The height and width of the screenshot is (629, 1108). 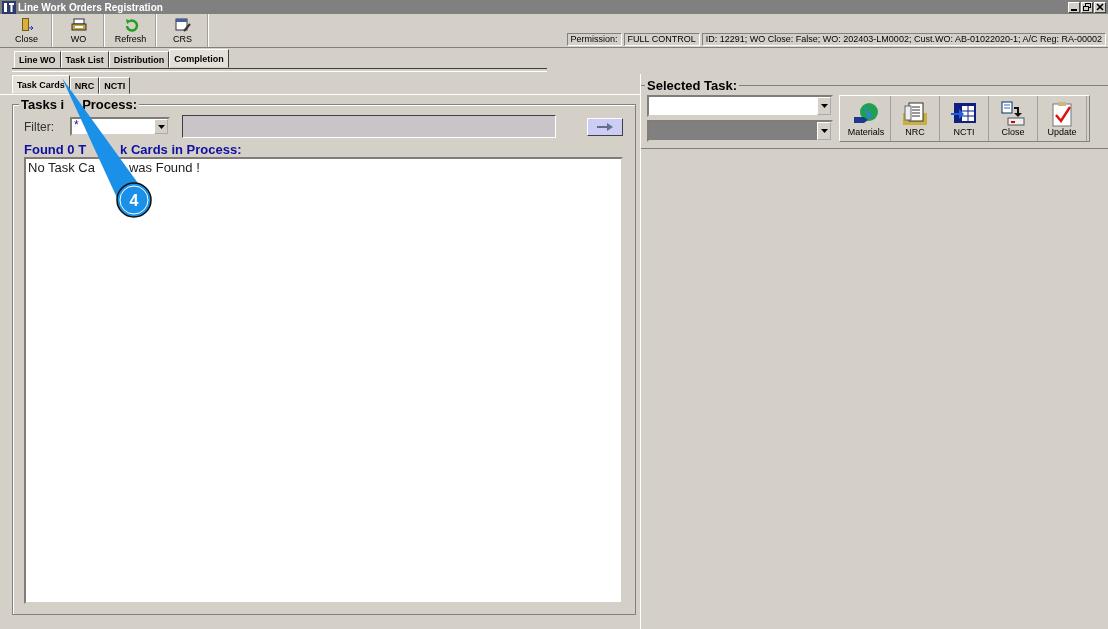 What do you see at coordinates (84, 85) in the screenshot?
I see `tab: NRC` at bounding box center [84, 85].